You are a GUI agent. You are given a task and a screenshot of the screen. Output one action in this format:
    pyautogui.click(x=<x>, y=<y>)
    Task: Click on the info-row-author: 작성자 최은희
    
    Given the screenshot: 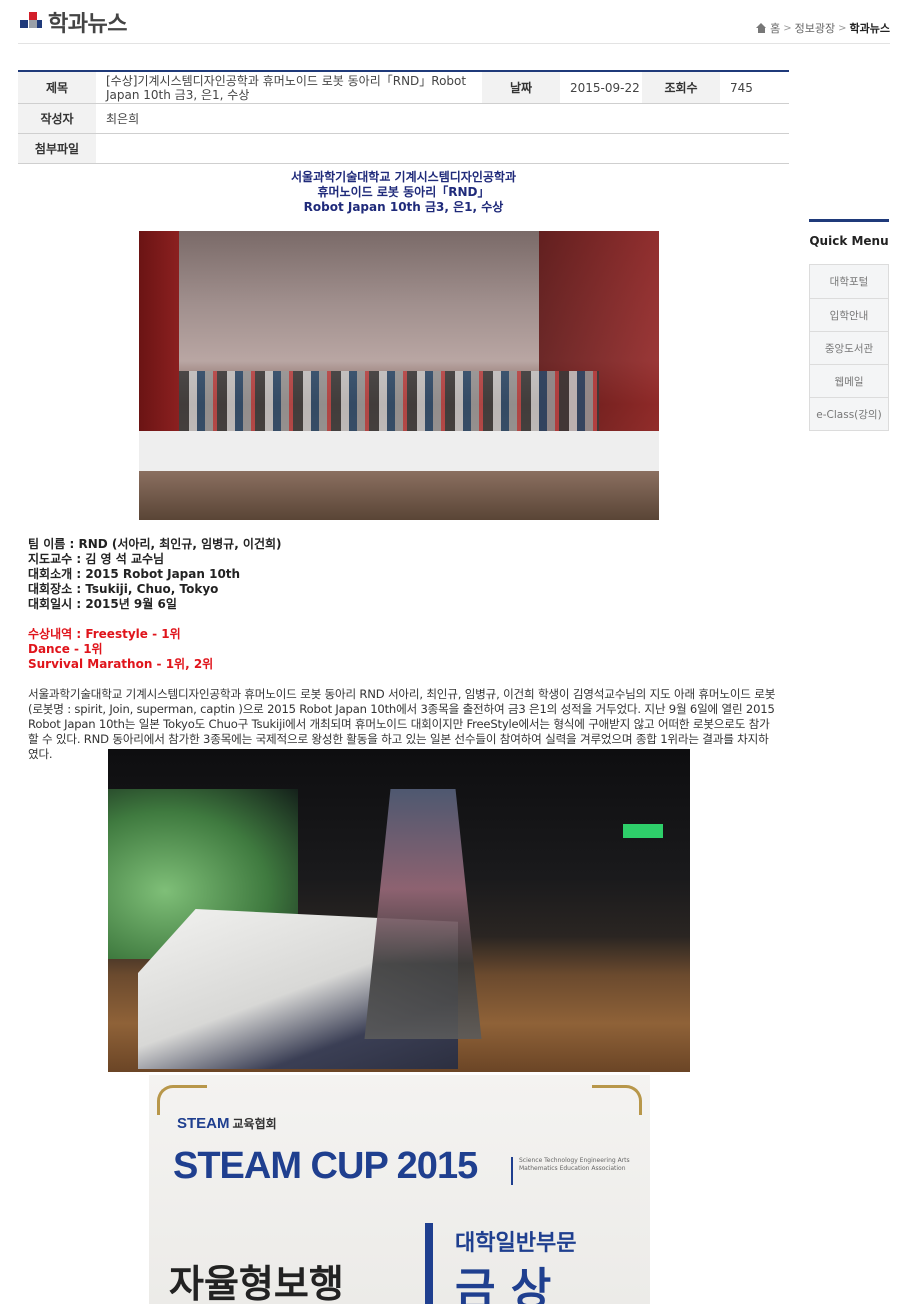 What is the action you would take?
    pyautogui.click(x=403, y=119)
    